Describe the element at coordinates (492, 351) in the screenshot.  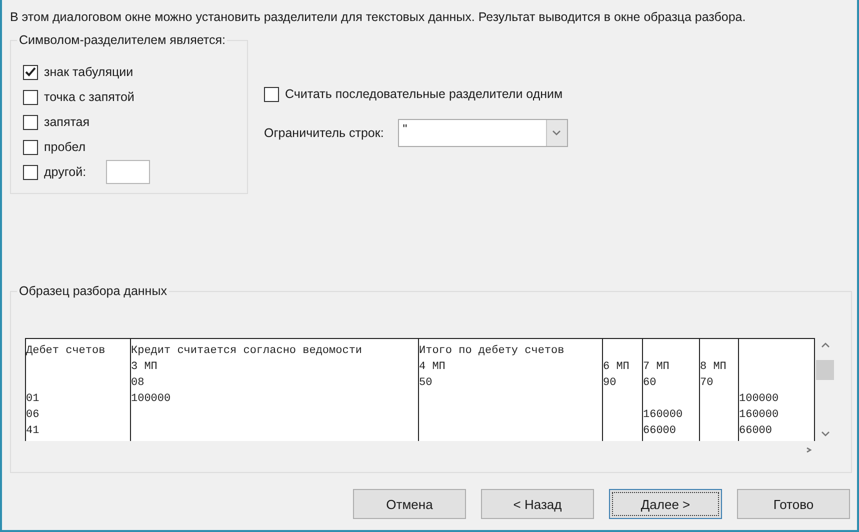
I see `table-cell-text: Итого по дебету счетов` at that location.